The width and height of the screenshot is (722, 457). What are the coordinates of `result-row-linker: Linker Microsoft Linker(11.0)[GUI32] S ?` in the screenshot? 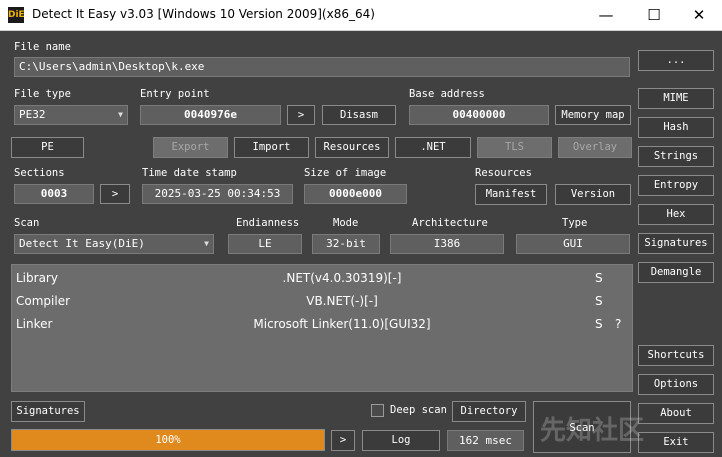 It's located at (322, 324).